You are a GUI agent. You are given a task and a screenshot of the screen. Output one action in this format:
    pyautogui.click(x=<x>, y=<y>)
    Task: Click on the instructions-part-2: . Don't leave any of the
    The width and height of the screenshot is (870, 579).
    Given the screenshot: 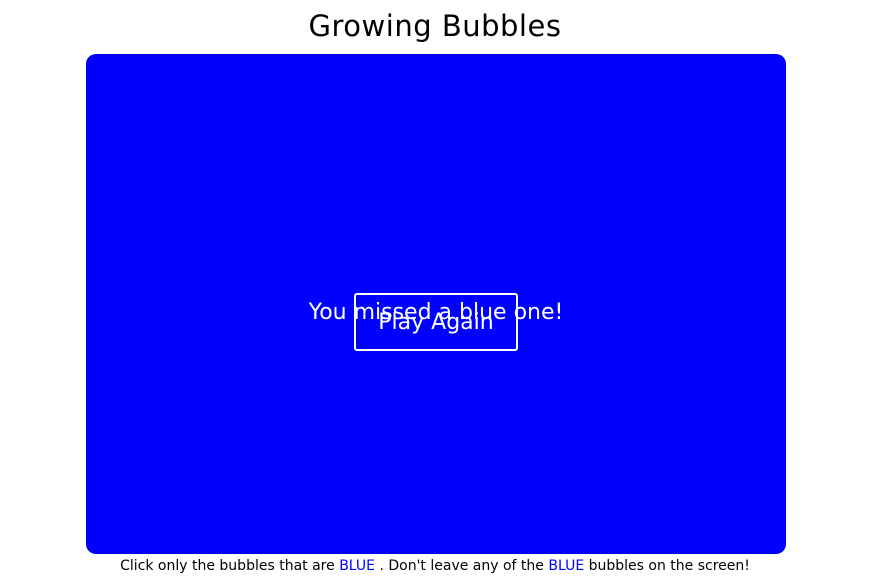 What is the action you would take?
    pyautogui.click(x=461, y=566)
    